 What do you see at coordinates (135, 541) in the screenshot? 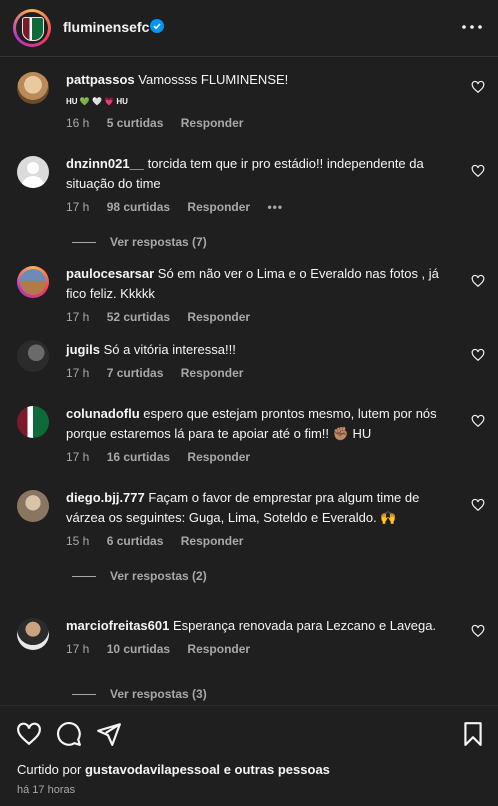
I see `comment-likes: 6 curtidas` at bounding box center [135, 541].